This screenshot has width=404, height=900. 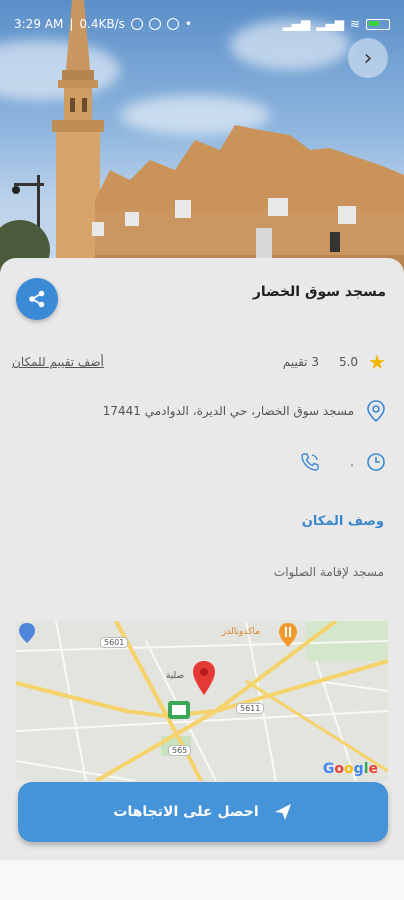 I want to click on signal-icon: ▂▄▆, so click(x=296, y=24).